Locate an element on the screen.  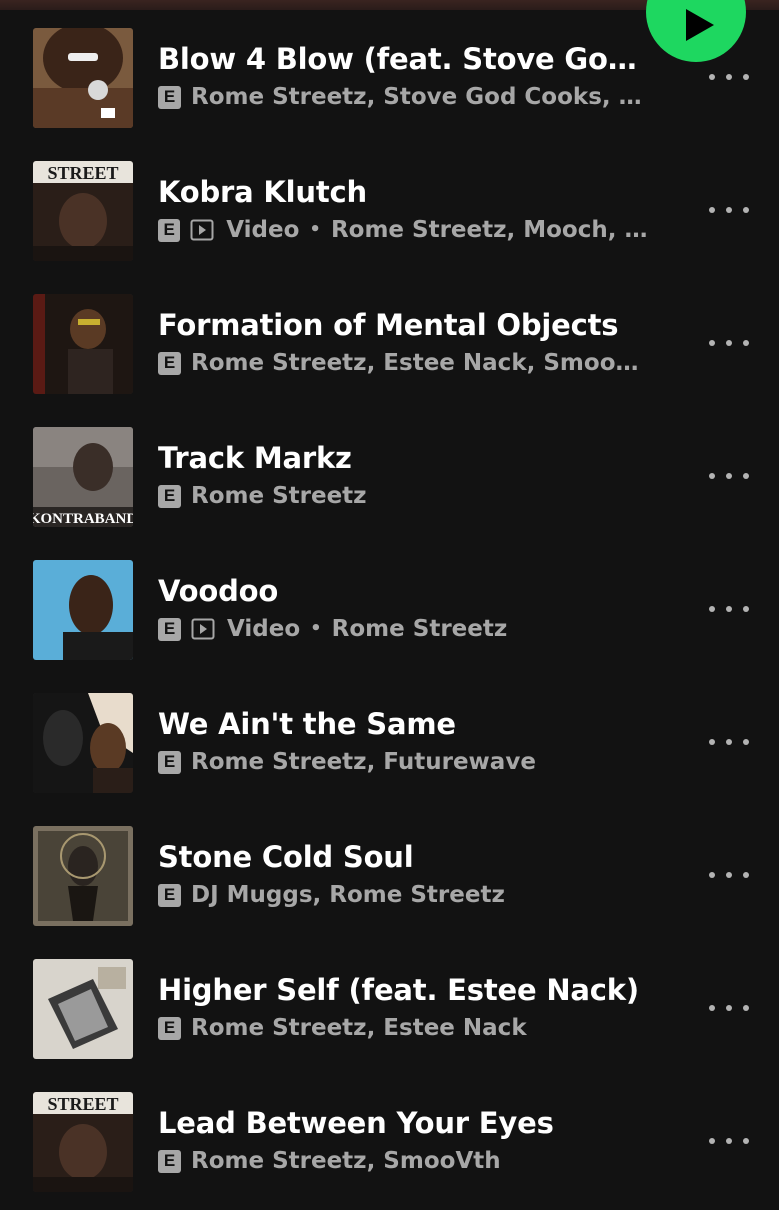
track-title: Lead Between Your Eyes is located at coordinates (356, 1123).